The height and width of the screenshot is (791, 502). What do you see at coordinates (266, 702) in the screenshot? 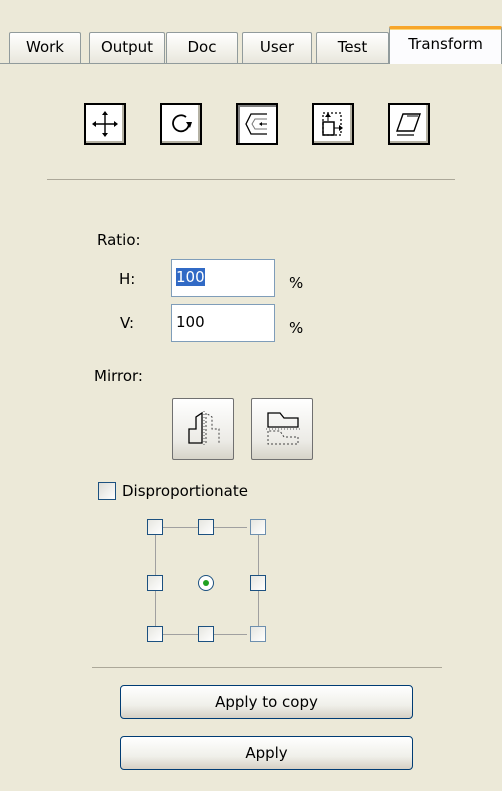
I see `apply-to-copy-button: Apply to copy` at bounding box center [266, 702].